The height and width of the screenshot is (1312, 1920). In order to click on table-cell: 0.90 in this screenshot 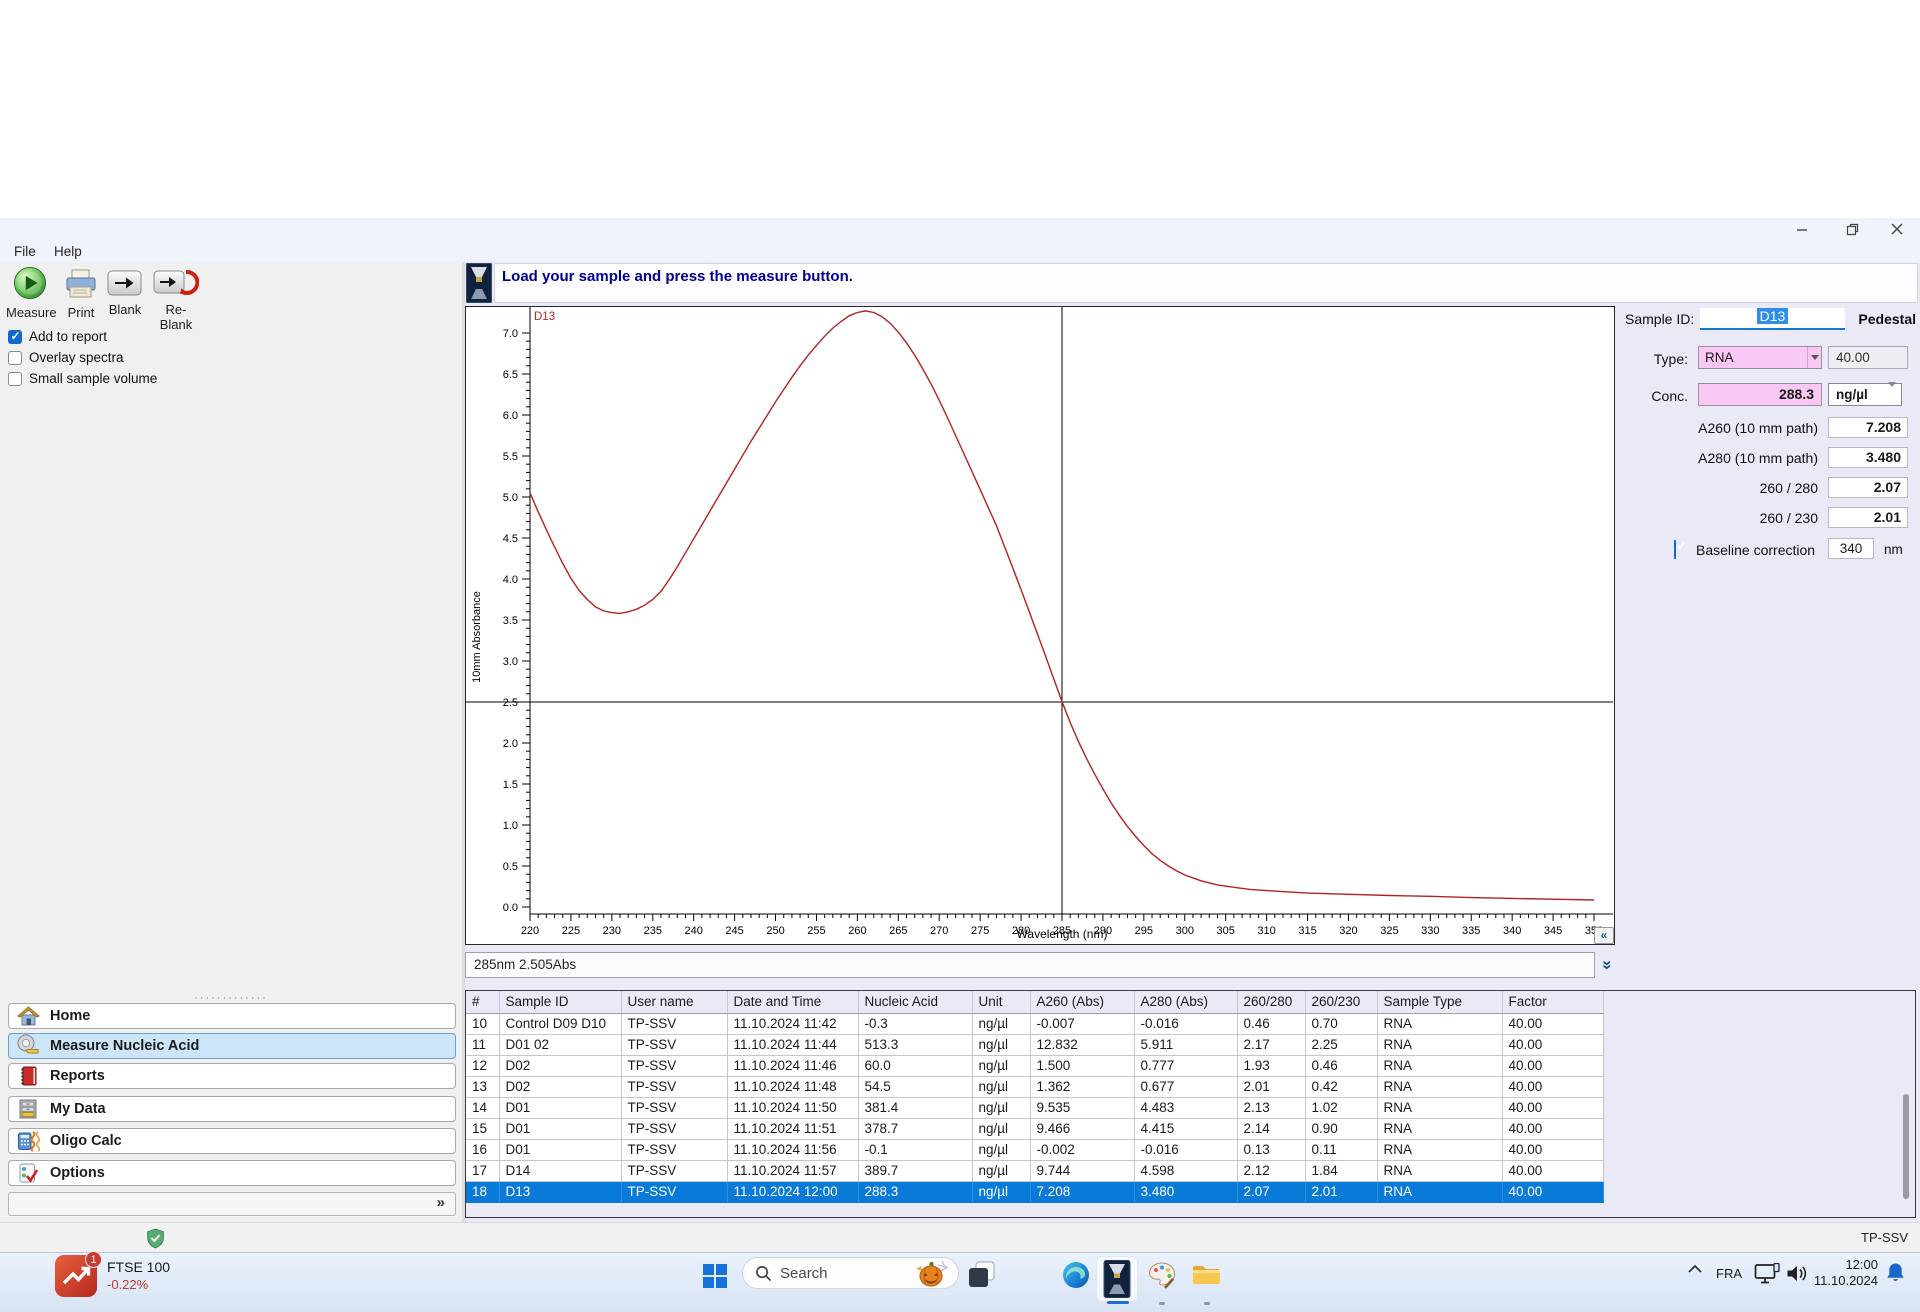, I will do `click(1341, 1129)`.